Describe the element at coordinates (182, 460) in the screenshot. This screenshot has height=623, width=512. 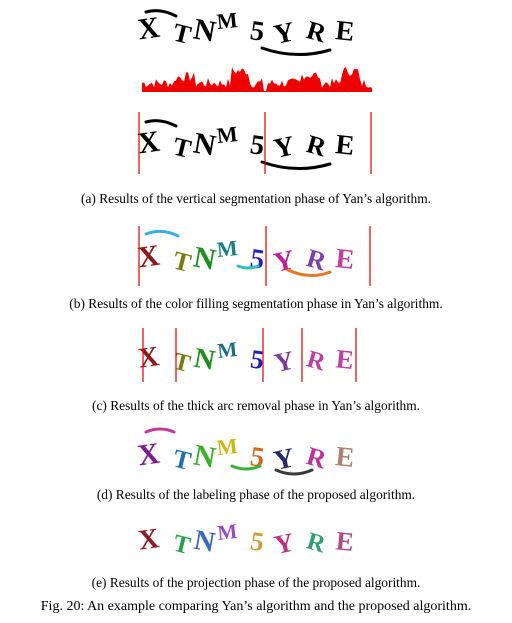
I see `labeling-glyph-1: T` at that location.